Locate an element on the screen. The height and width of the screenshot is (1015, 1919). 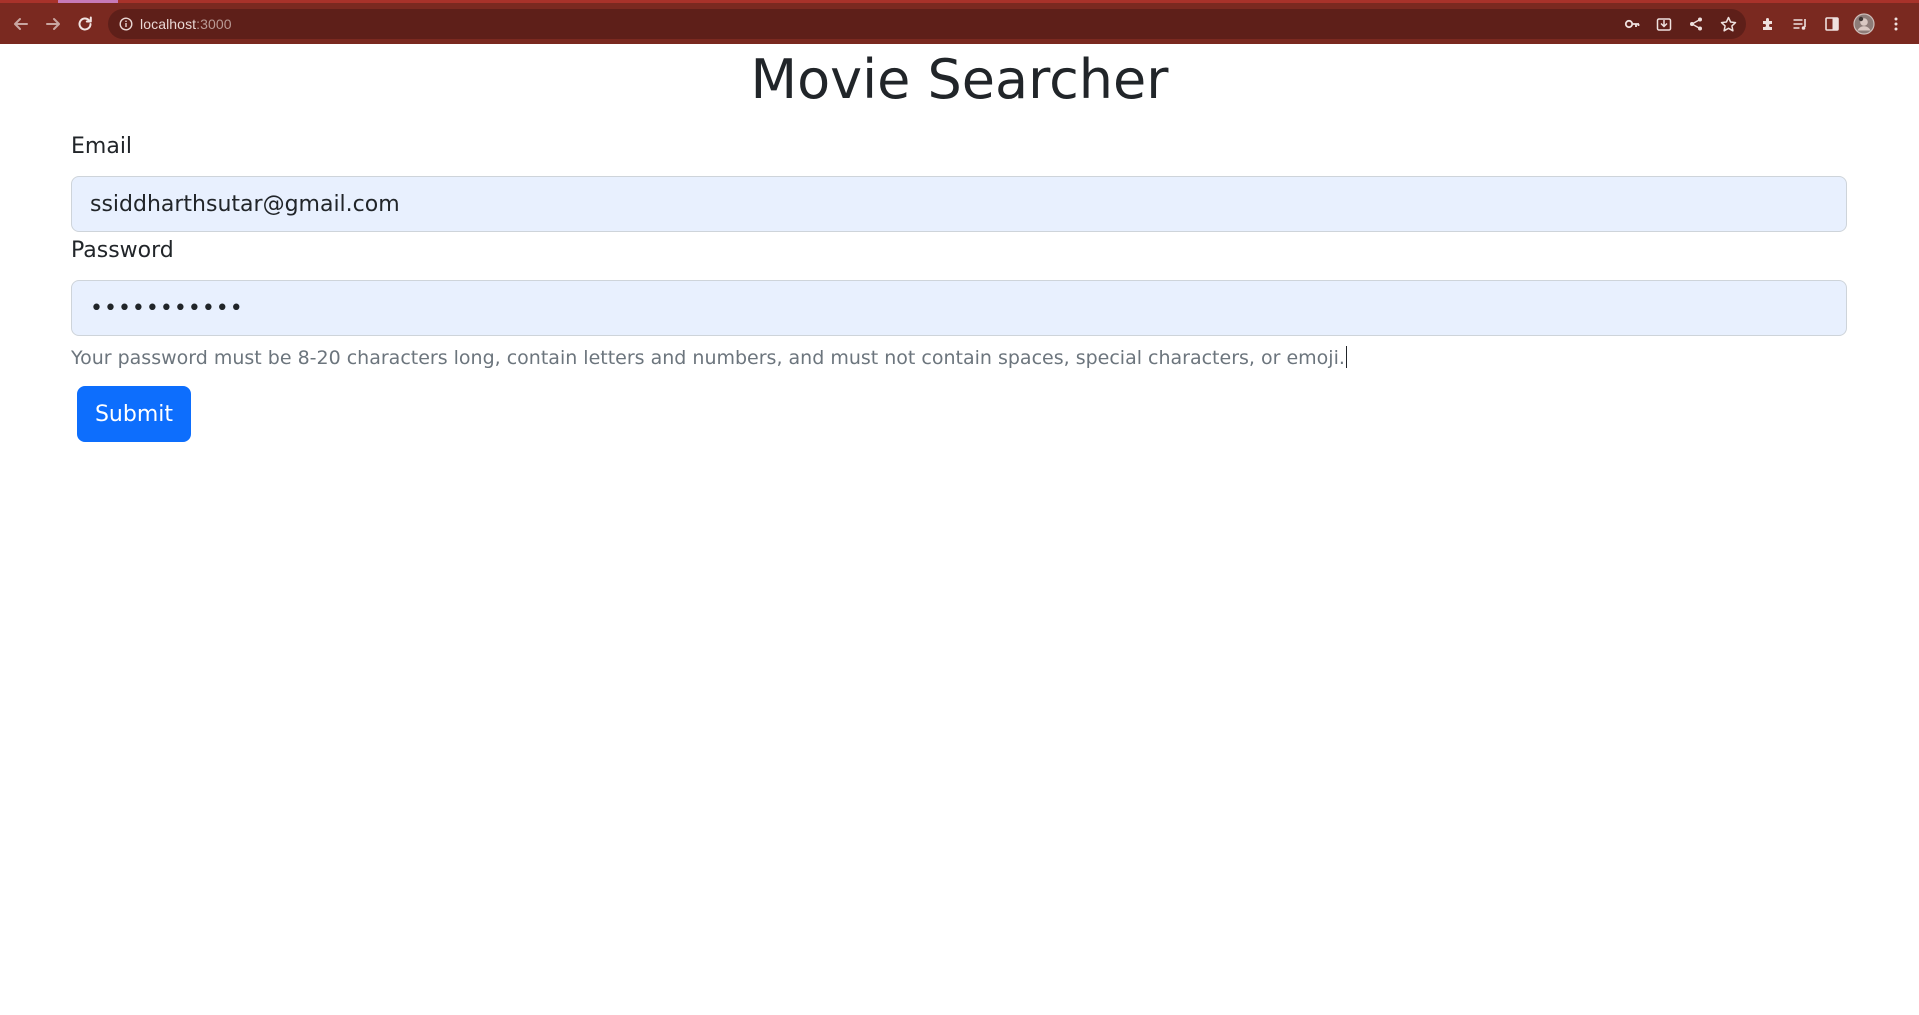
tab-loading-indicator is located at coordinates (88, 1).